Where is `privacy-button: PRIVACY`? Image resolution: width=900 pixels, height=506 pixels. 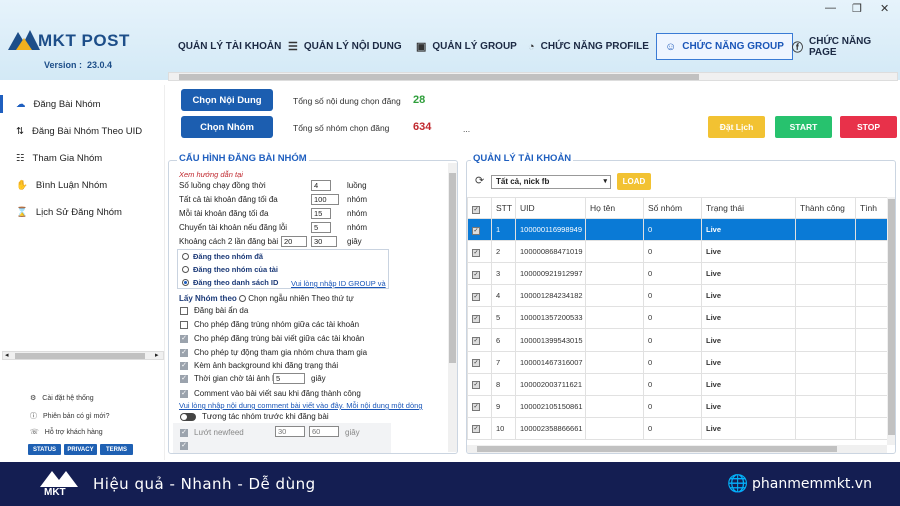 privacy-button: PRIVACY is located at coordinates (80, 449).